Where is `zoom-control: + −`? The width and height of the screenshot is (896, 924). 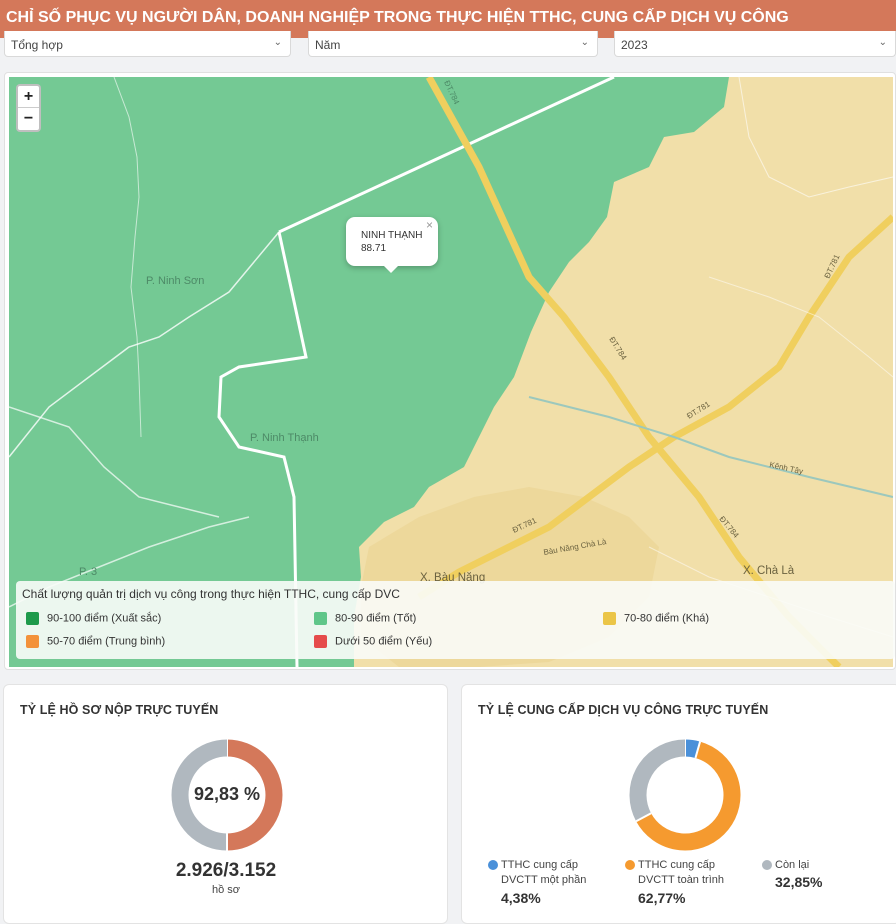
zoom-control: + − is located at coordinates (28, 108).